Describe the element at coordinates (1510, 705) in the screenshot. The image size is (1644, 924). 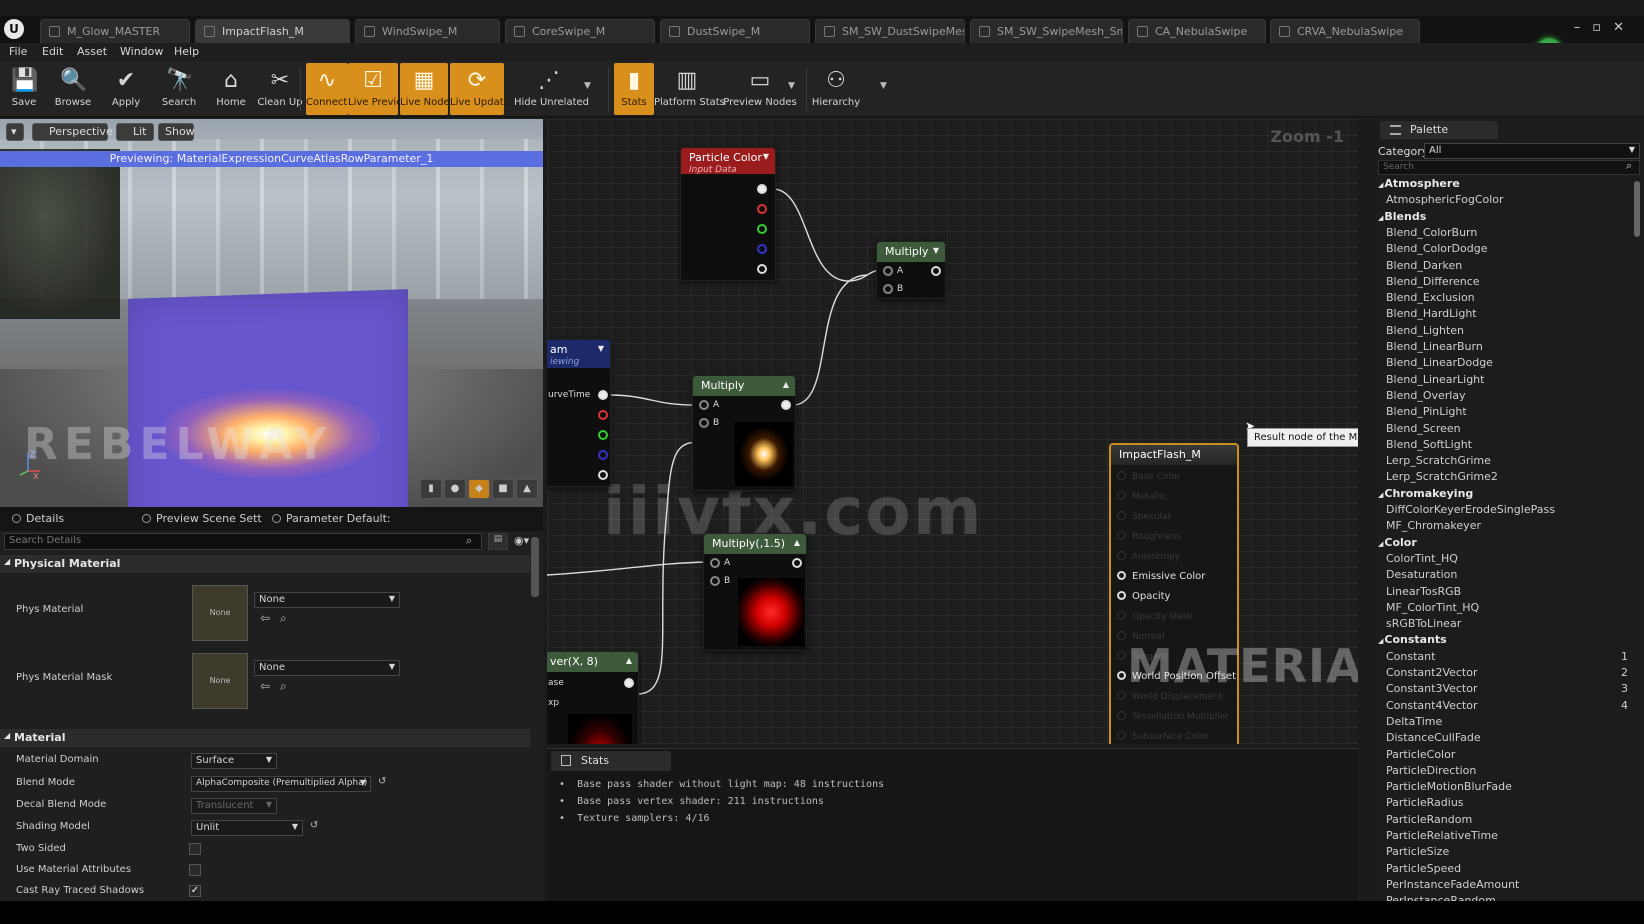
I see `palette-item: Constant4Vector 4` at that location.